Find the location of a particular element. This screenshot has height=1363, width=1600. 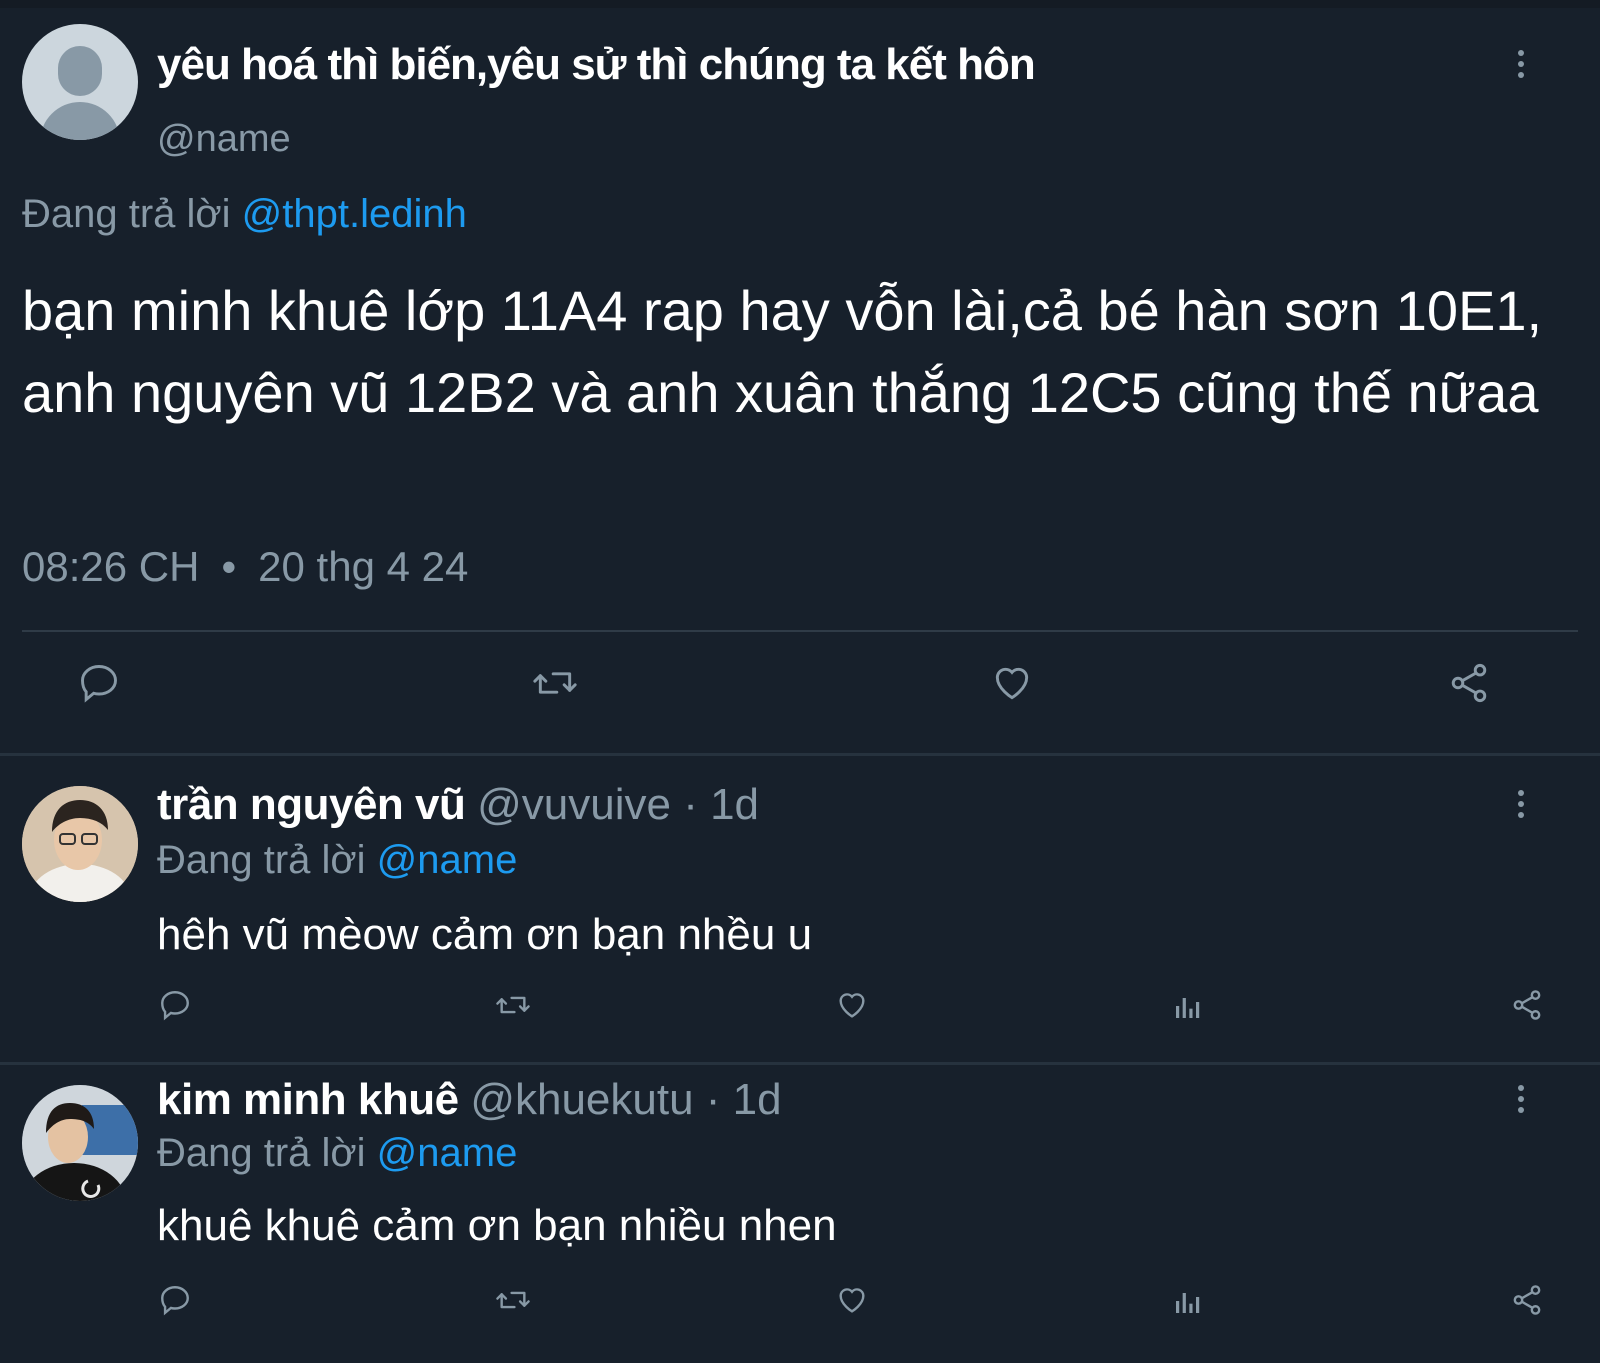

top-border is located at coordinates (800, 4).